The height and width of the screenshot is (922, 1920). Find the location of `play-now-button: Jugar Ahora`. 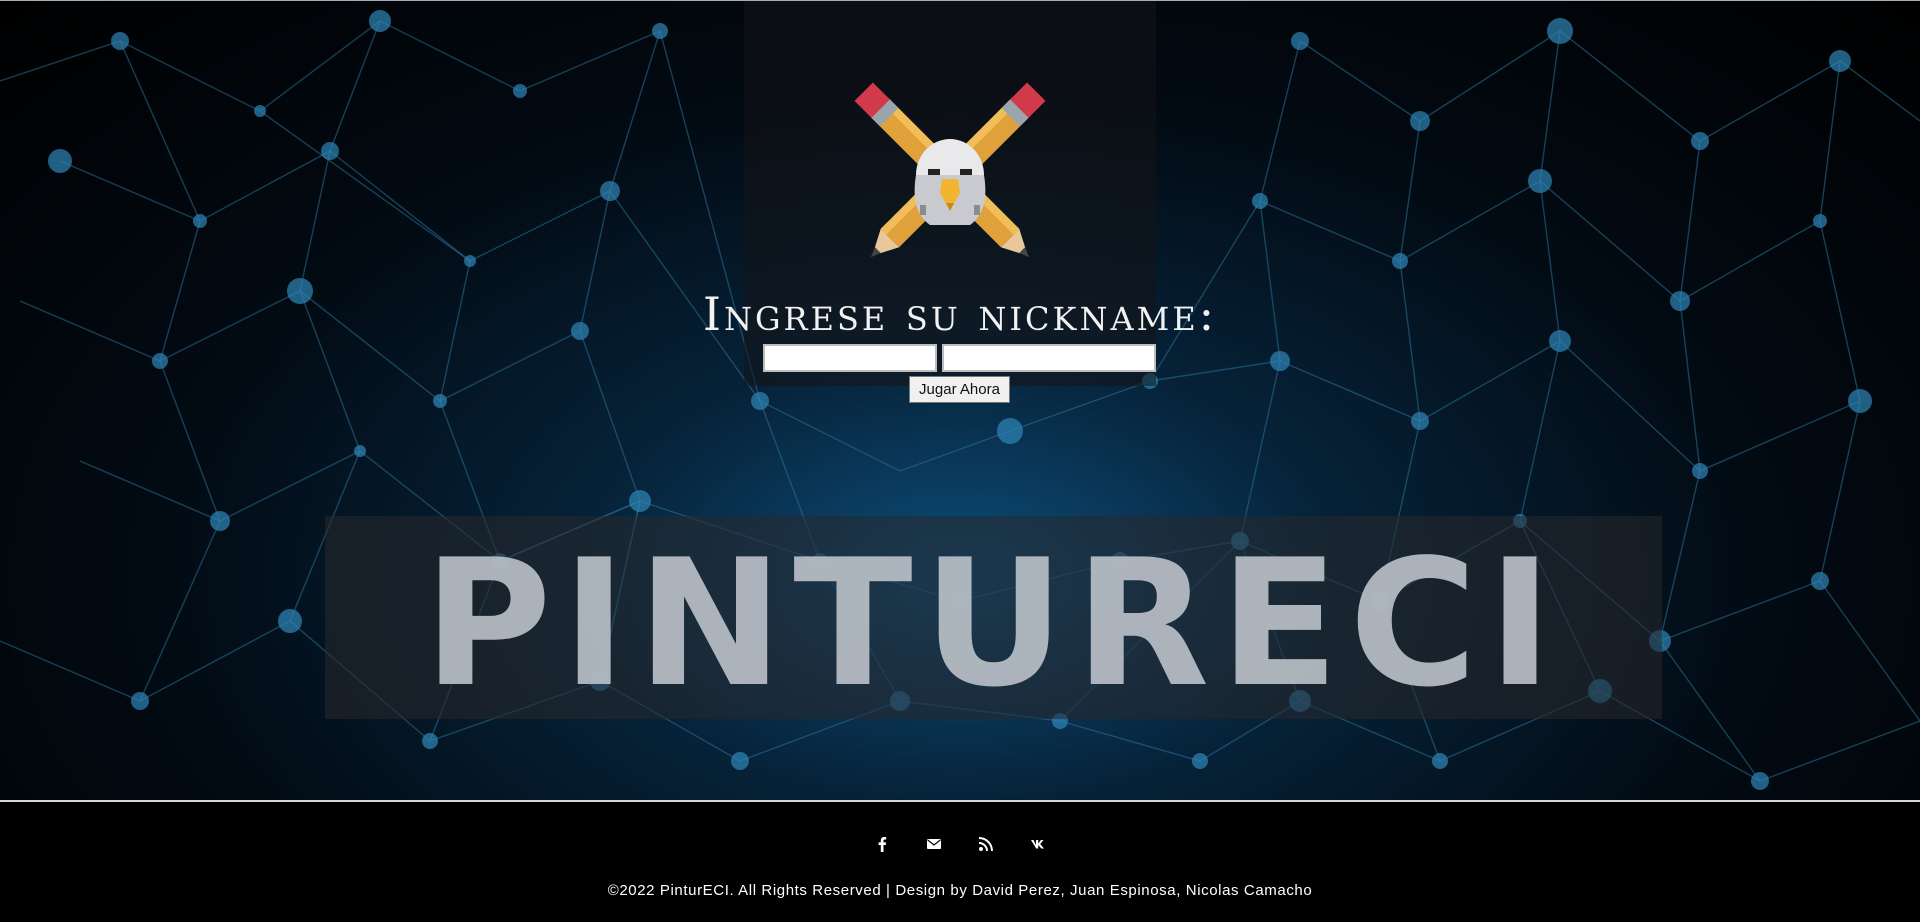

play-now-button: Jugar Ahora is located at coordinates (959, 389).